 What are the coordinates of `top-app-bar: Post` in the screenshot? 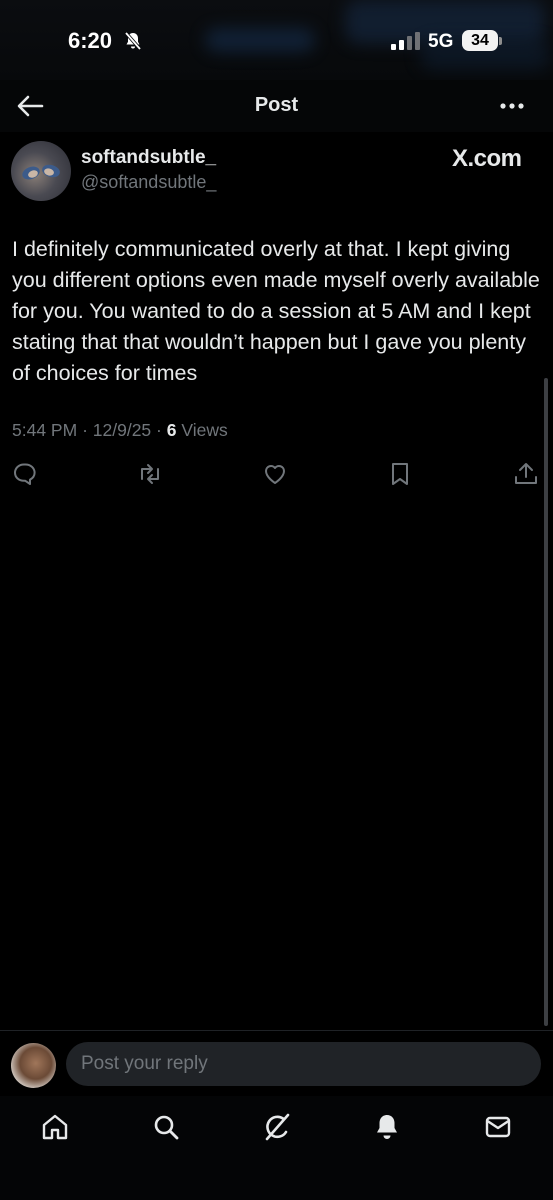 It's located at (276, 106).